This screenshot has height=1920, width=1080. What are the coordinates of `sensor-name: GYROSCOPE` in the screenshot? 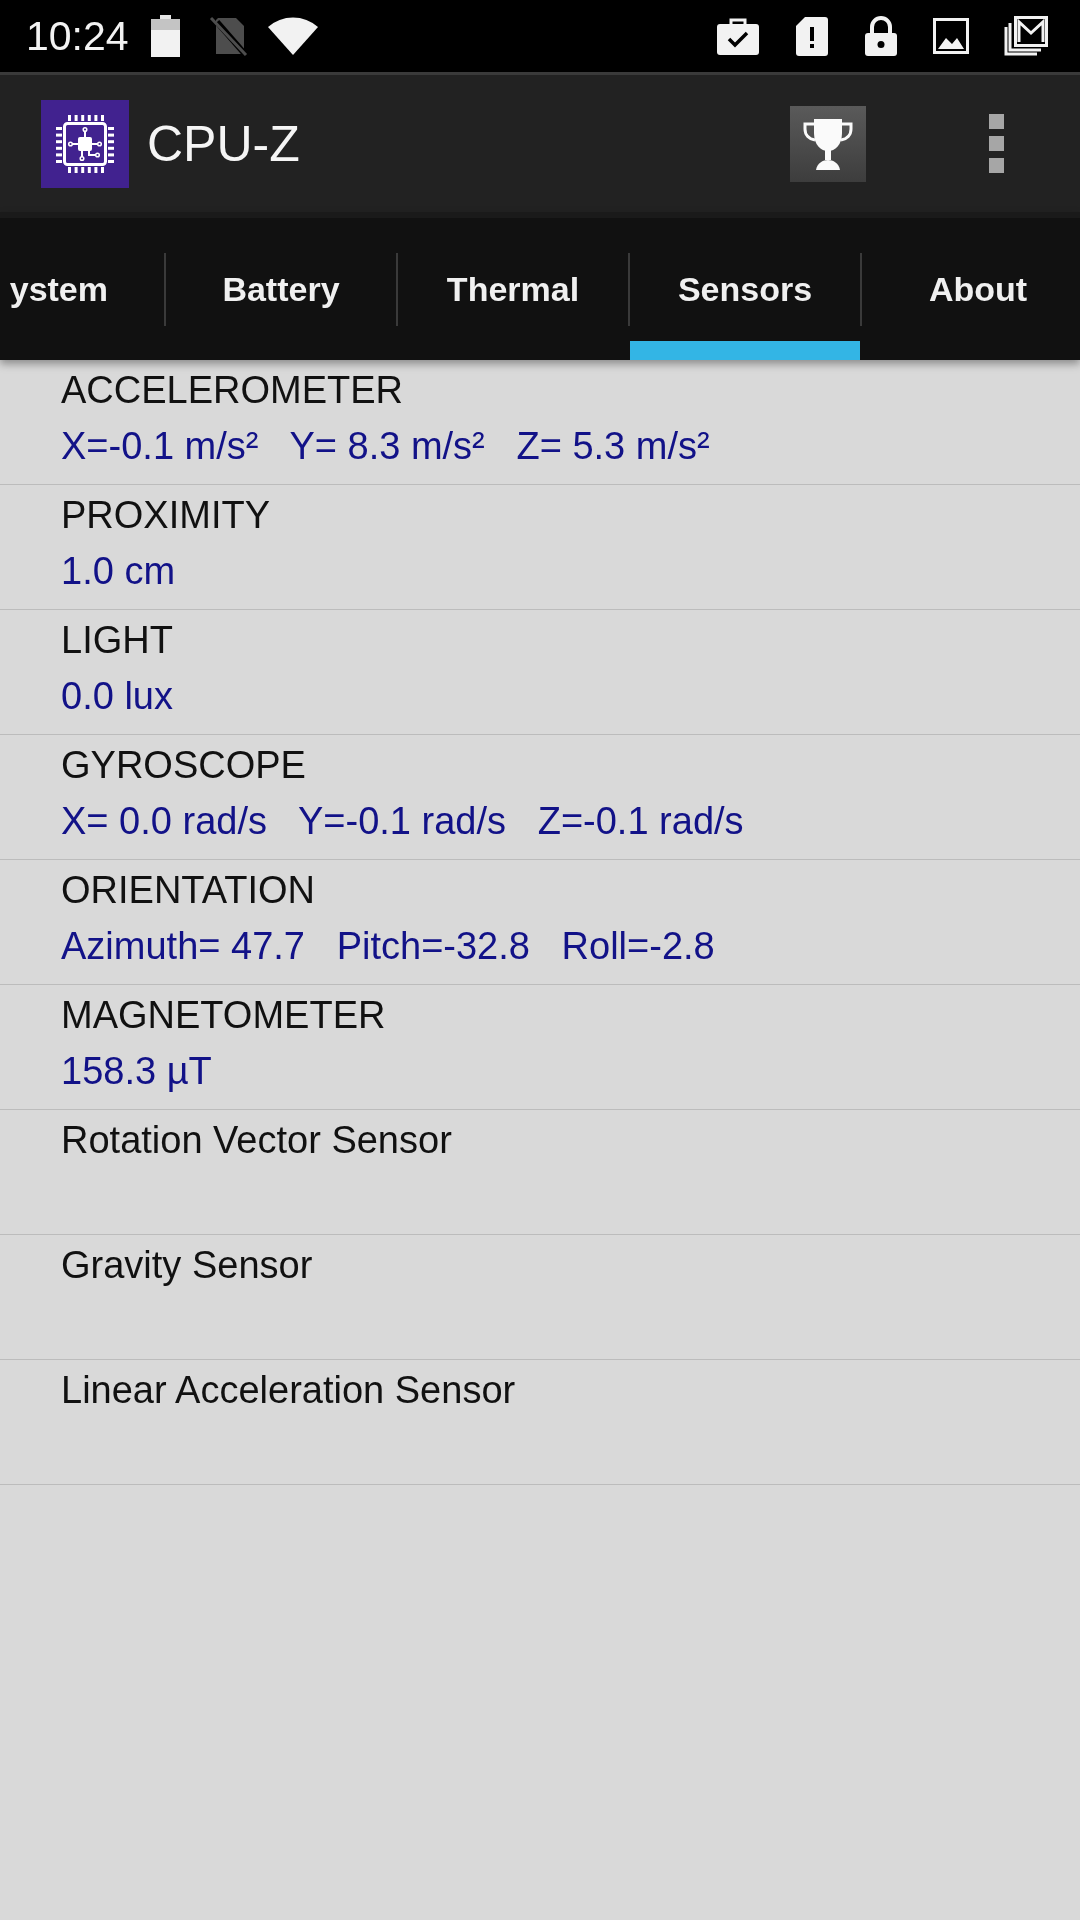 It's located at (183, 765).